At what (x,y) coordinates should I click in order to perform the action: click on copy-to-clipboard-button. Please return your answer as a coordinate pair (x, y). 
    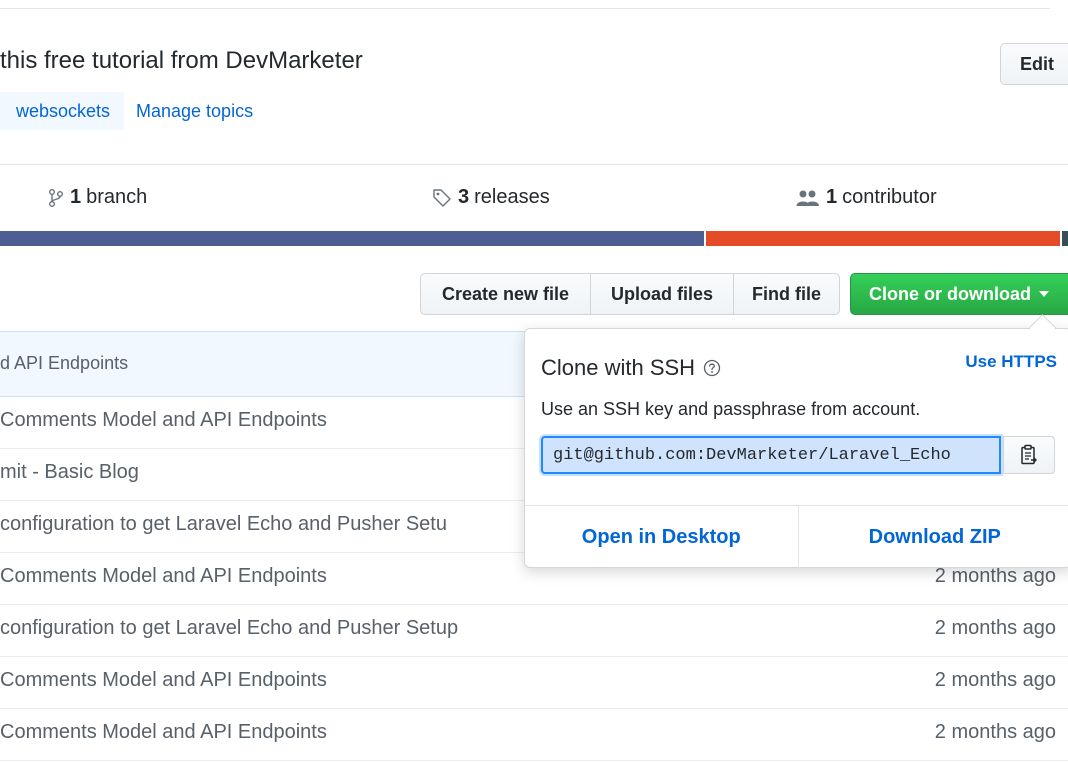
    Looking at the image, I should click on (1029, 455).